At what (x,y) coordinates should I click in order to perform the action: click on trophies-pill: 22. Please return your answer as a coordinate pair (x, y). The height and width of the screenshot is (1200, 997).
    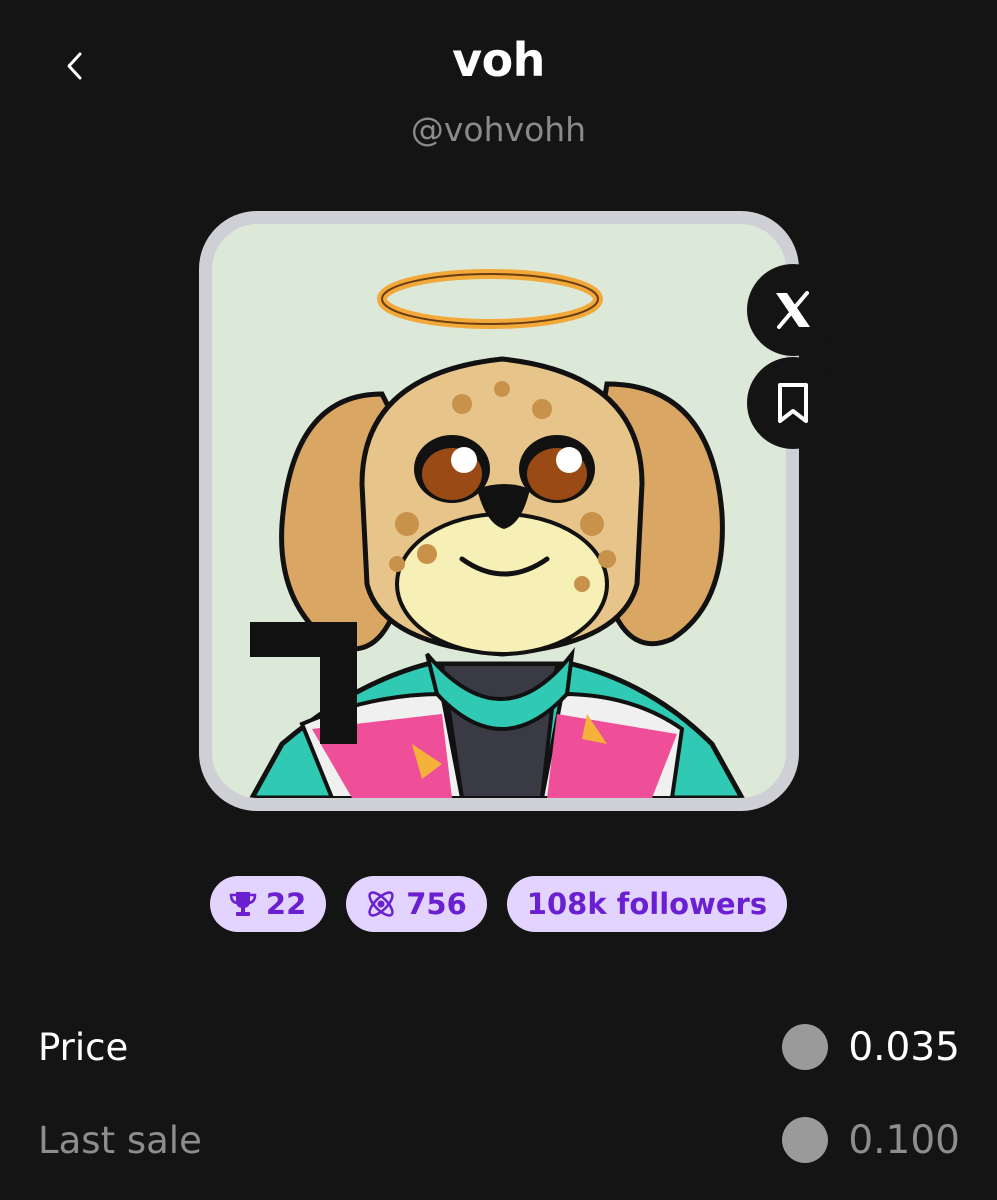
    Looking at the image, I should click on (268, 904).